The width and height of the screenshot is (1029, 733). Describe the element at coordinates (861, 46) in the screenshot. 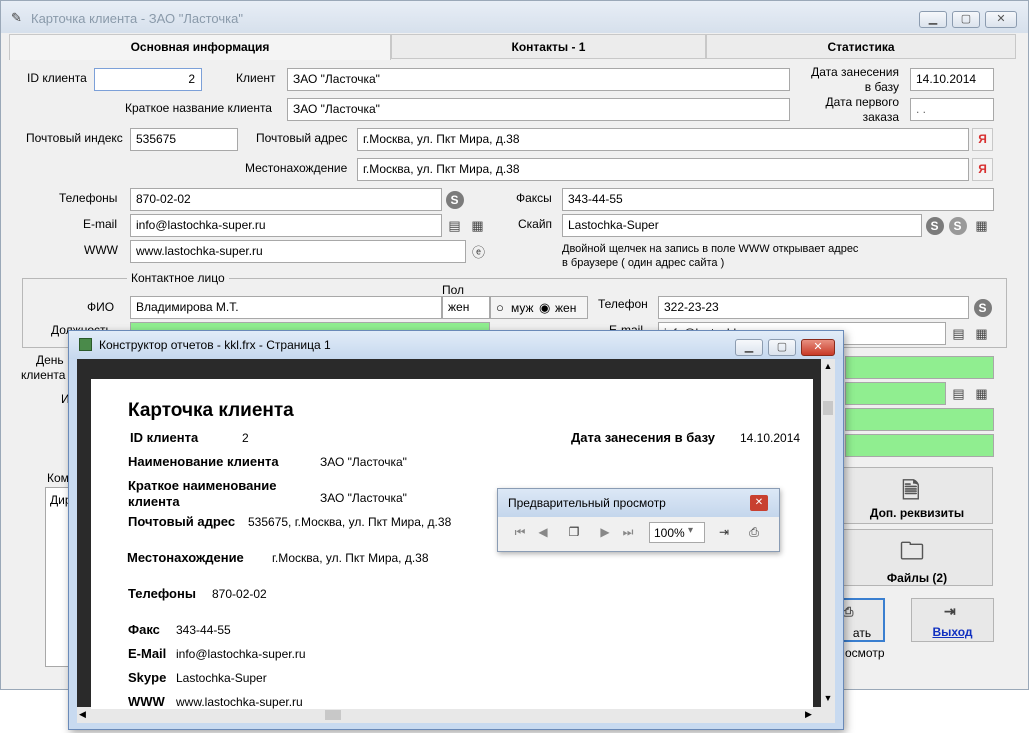

I see `tab-statistics: Статистика` at that location.